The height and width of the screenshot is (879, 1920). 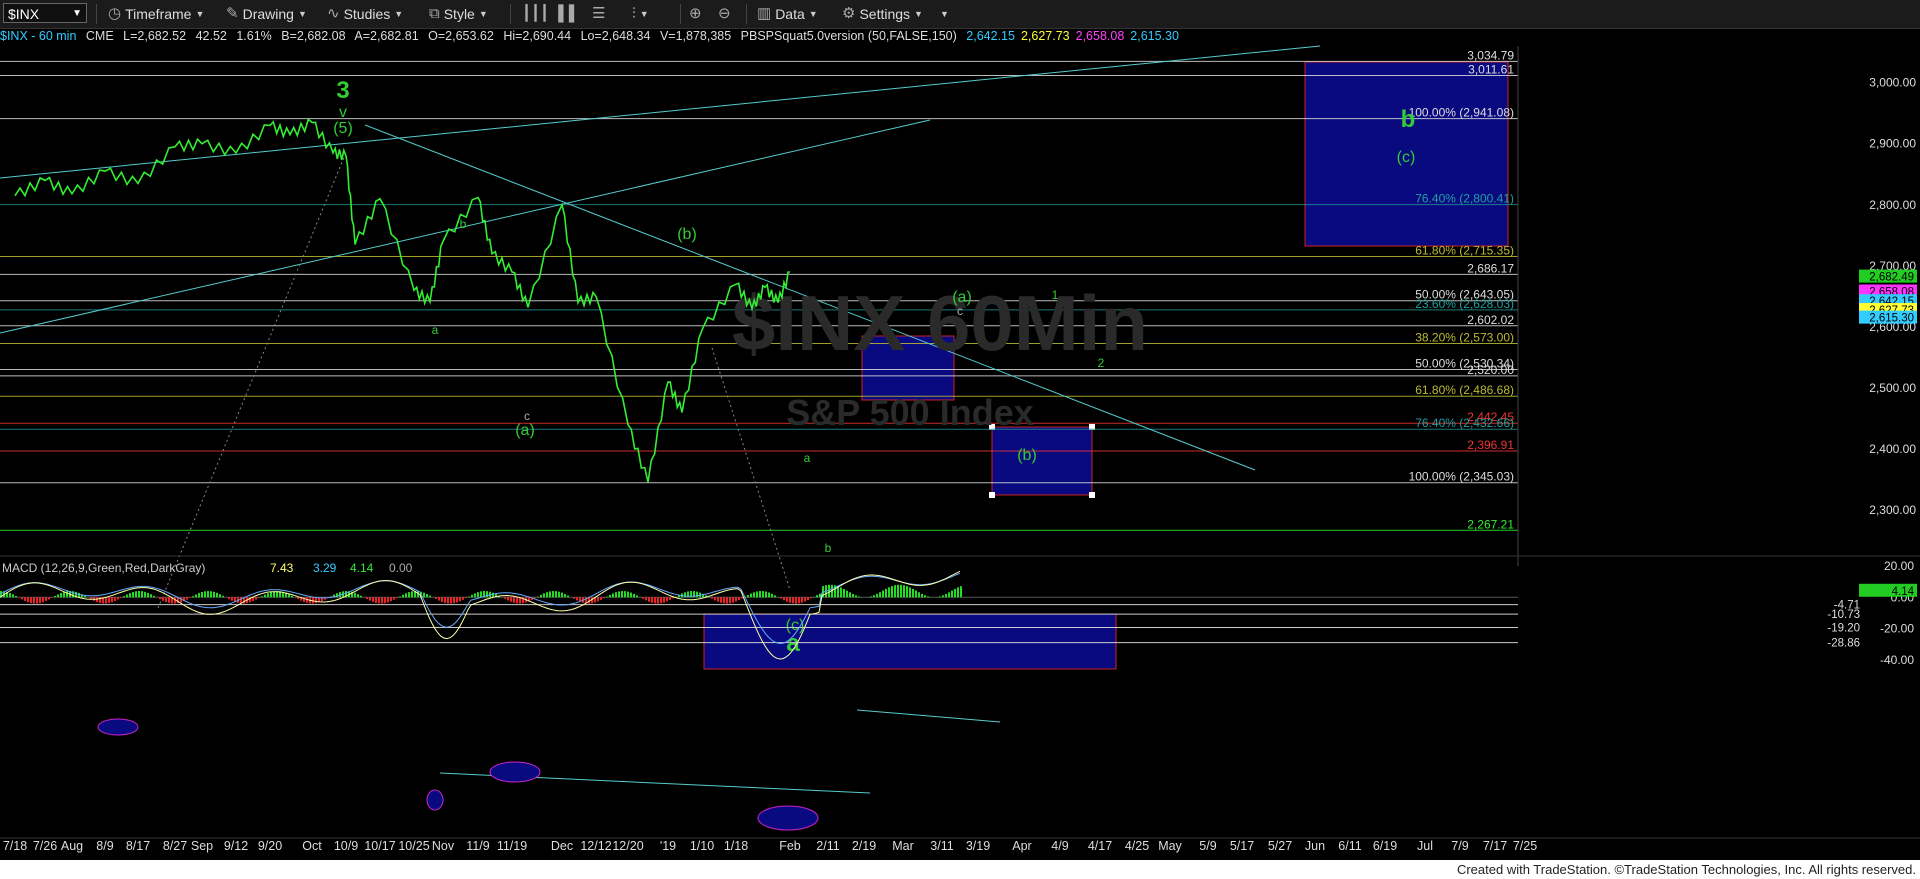 I want to click on level-label: 38.20% (2,573.00), so click(x=1464, y=337).